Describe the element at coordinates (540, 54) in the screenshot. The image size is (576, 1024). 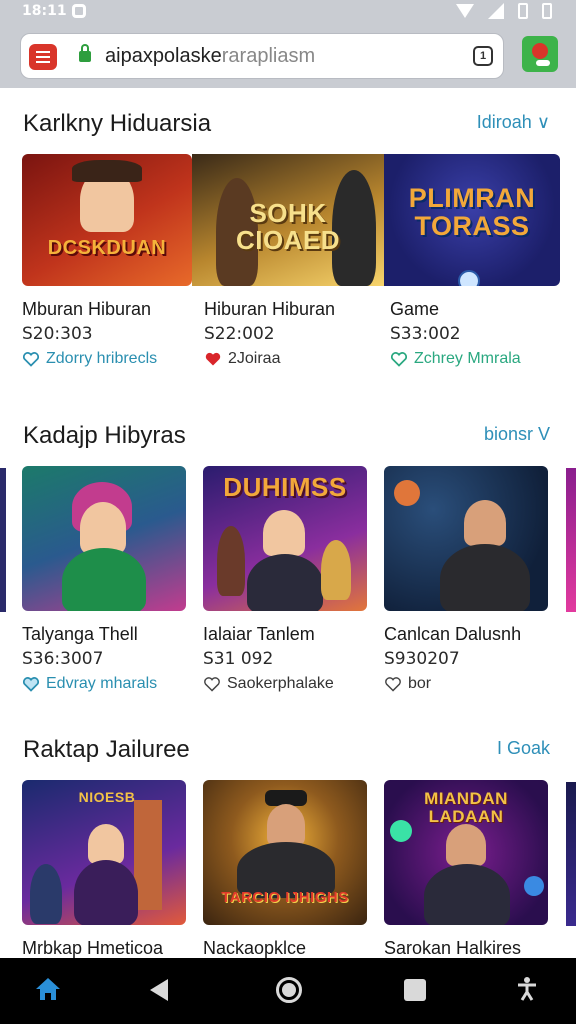
I see `extension-icon` at that location.